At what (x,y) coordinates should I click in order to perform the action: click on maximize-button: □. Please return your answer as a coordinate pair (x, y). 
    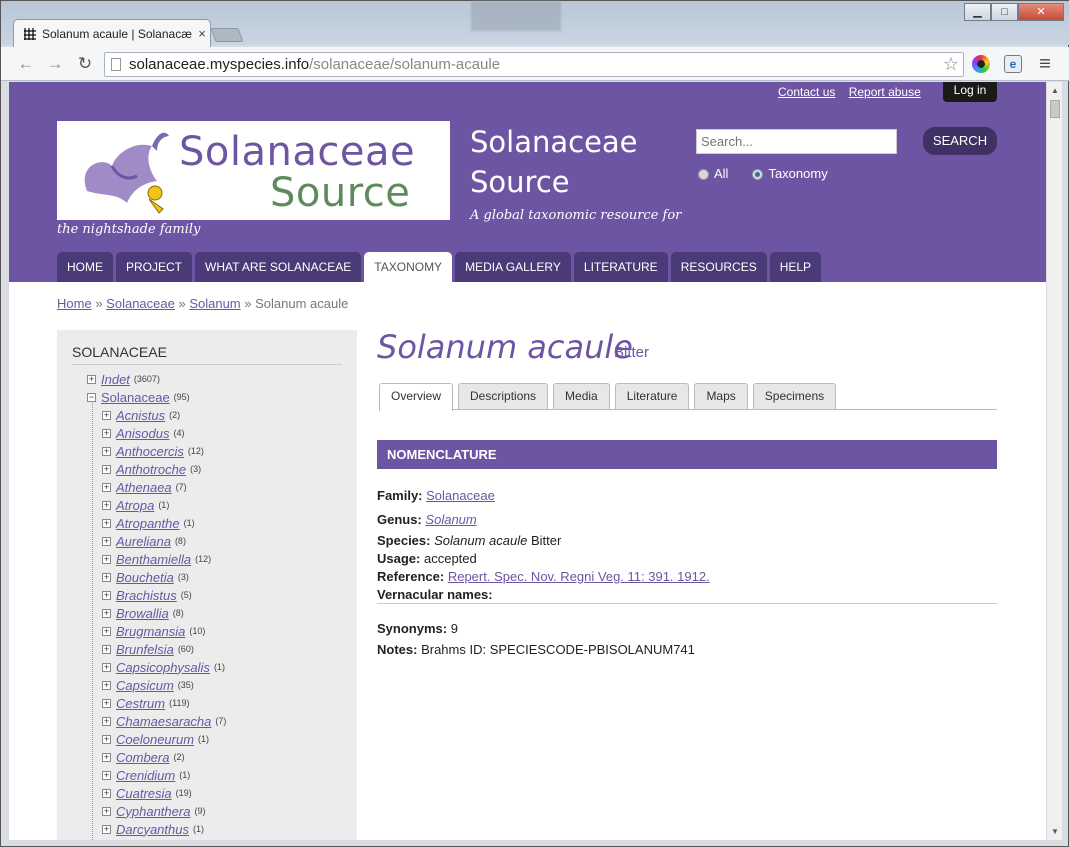
    Looking at the image, I should click on (1004, 12).